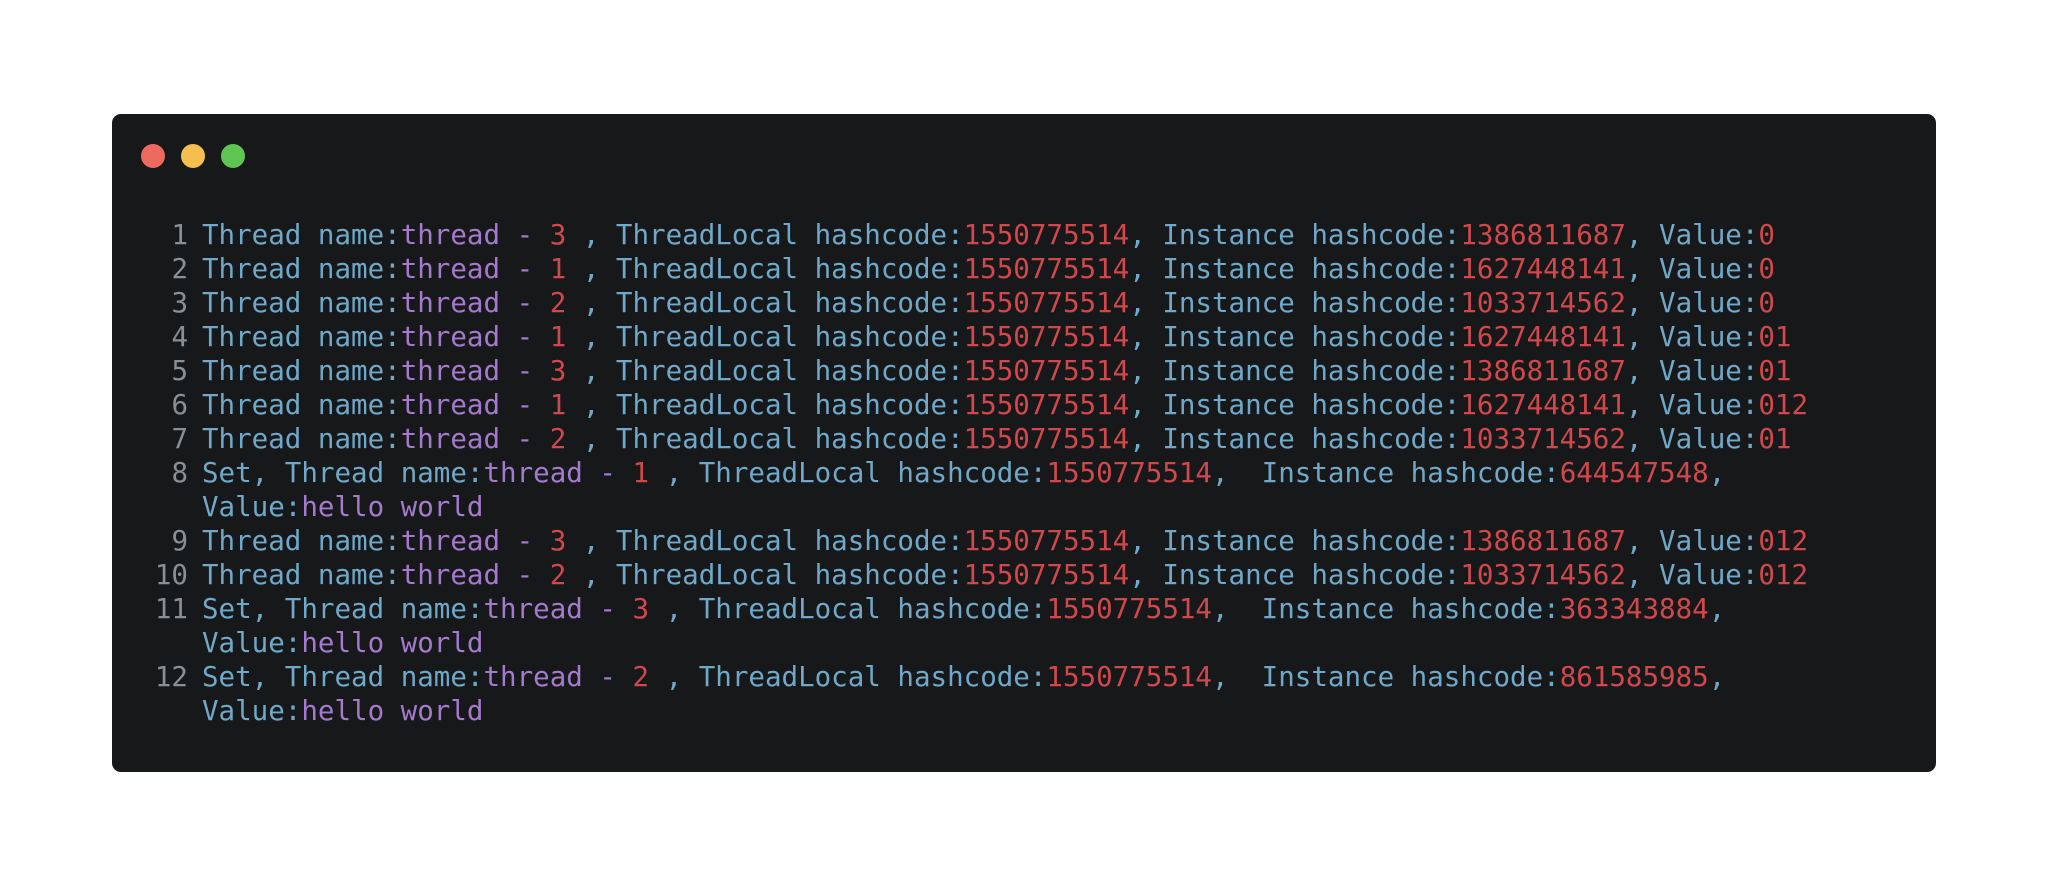 This screenshot has width=2048, height=884. Describe the element at coordinates (171, 575) in the screenshot. I see `line-number: 10` at that location.